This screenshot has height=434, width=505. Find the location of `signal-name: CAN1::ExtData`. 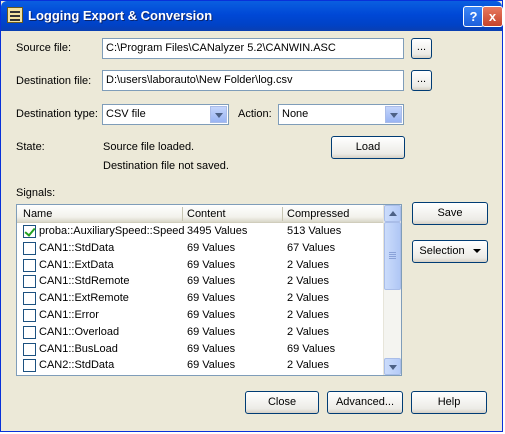

signal-name: CAN1::ExtData is located at coordinates (76, 264).